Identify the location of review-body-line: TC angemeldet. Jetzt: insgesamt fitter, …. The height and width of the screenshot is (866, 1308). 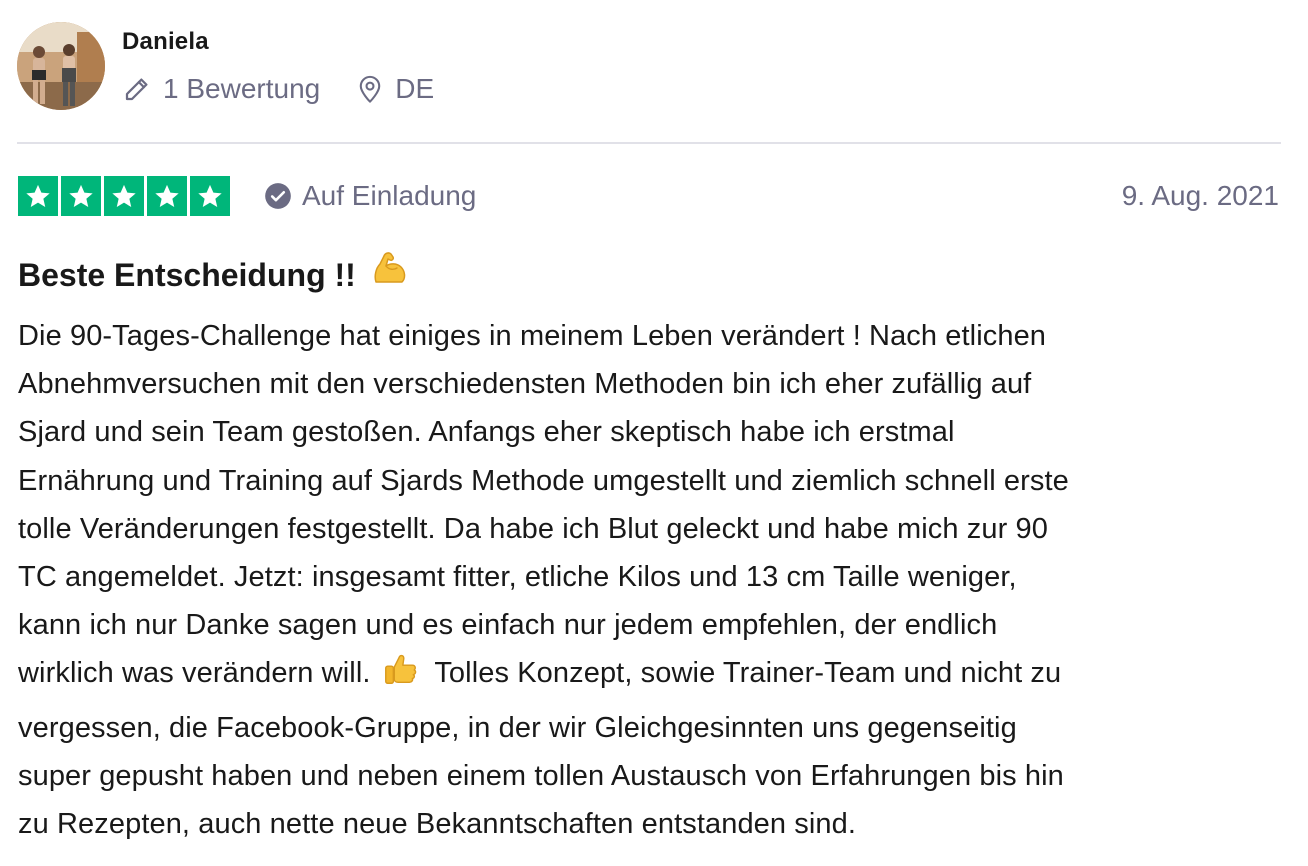
(517, 577).